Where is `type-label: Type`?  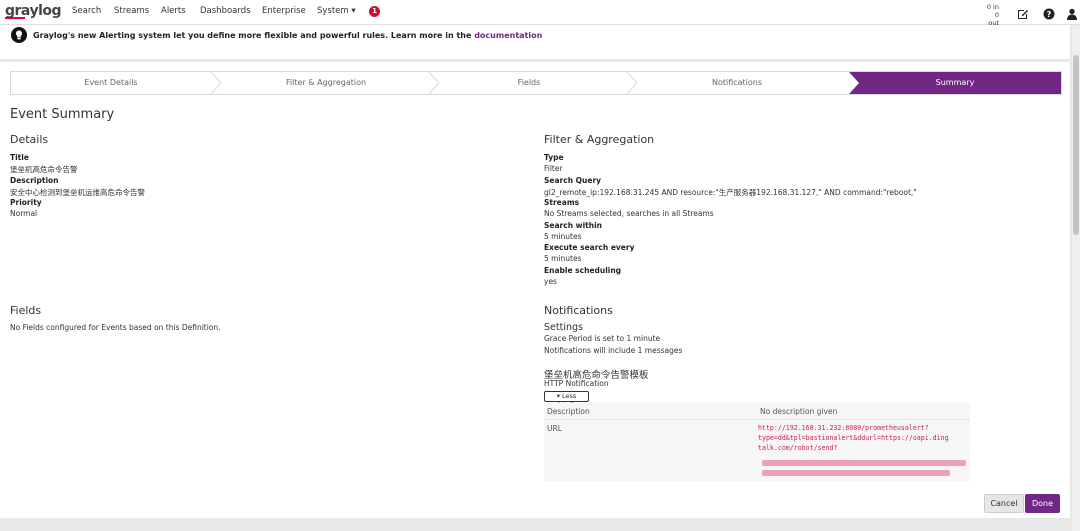 type-label: Type is located at coordinates (554, 157).